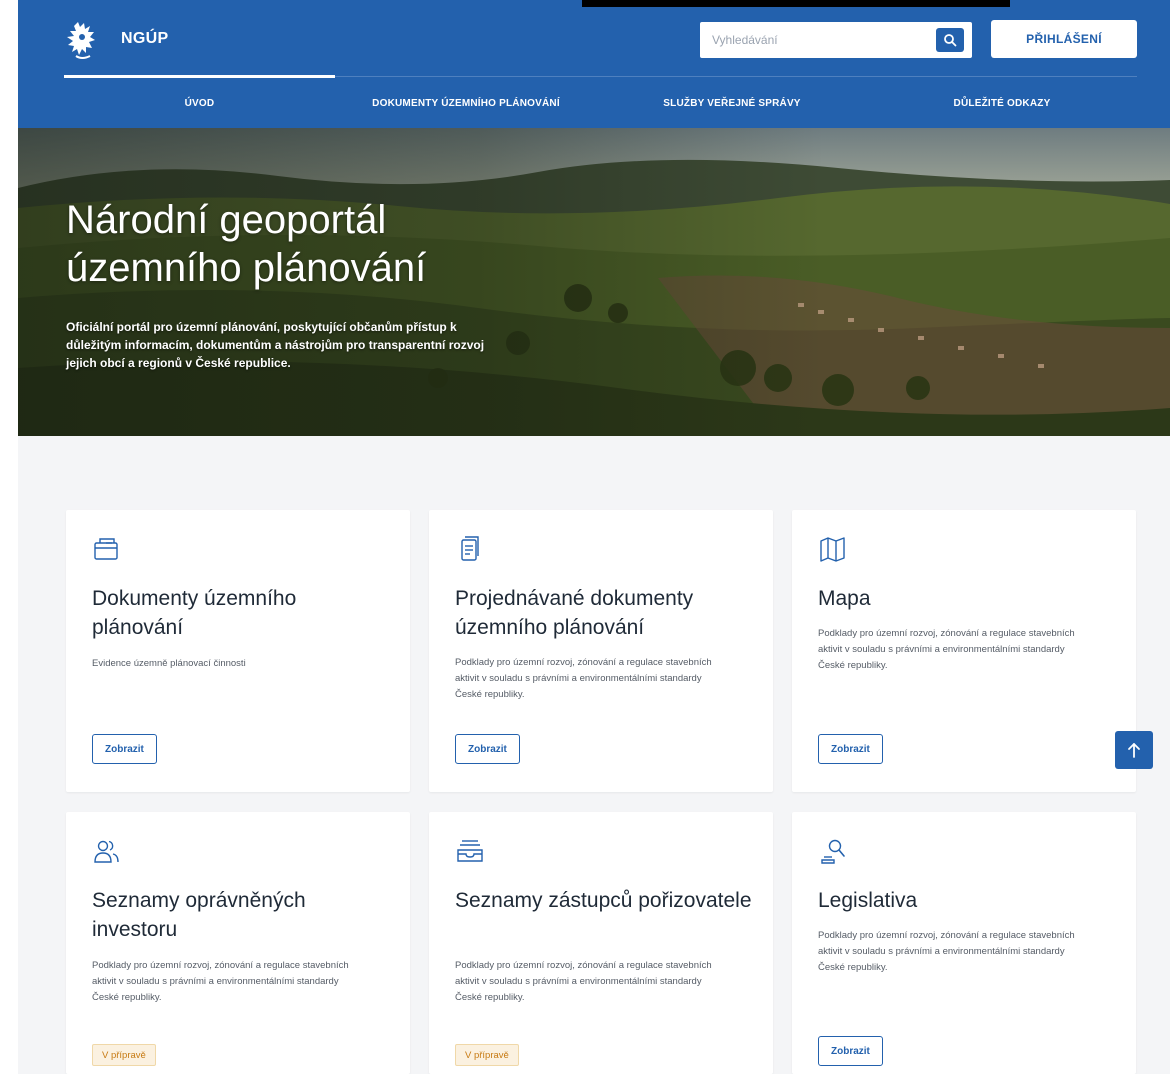  I want to click on search-input, so click(827, 40).